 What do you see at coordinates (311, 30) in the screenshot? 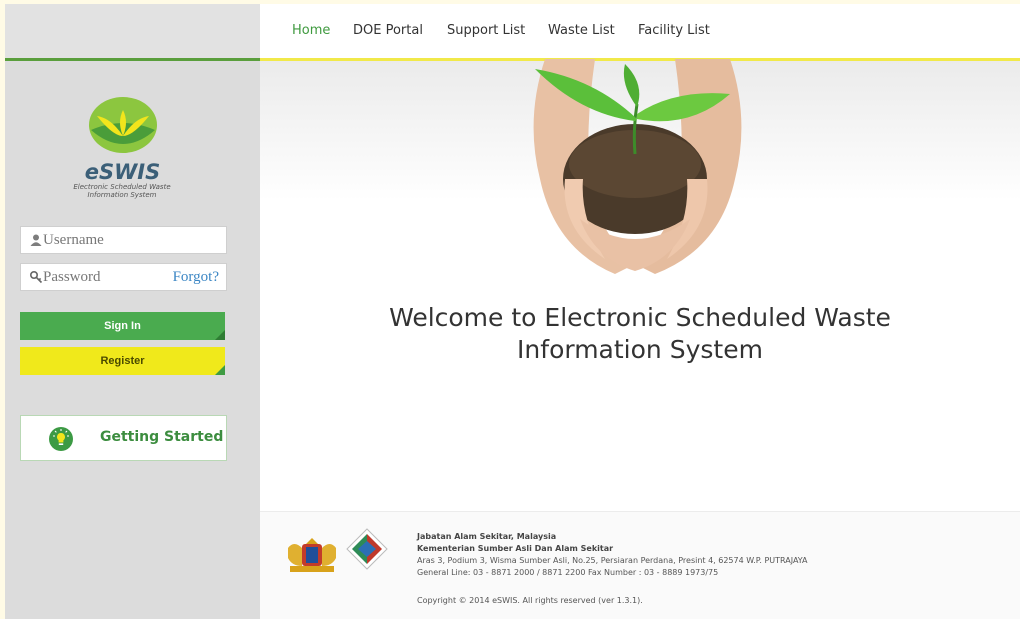
I see `nav-home: Home` at bounding box center [311, 30].